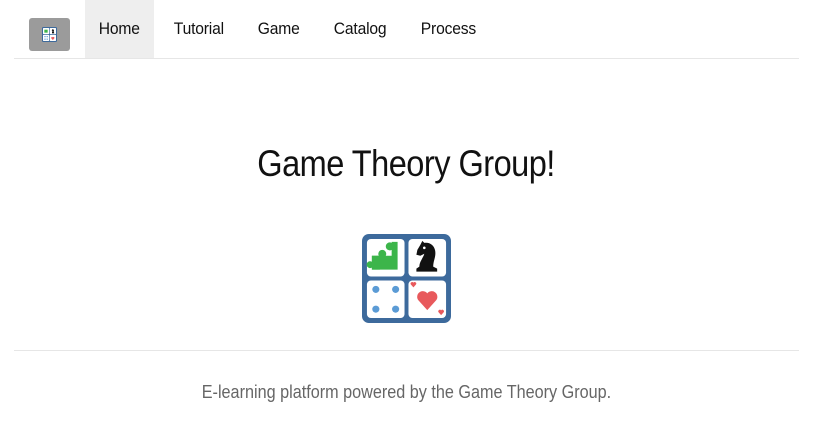  I want to click on brand-button, so click(49, 34).